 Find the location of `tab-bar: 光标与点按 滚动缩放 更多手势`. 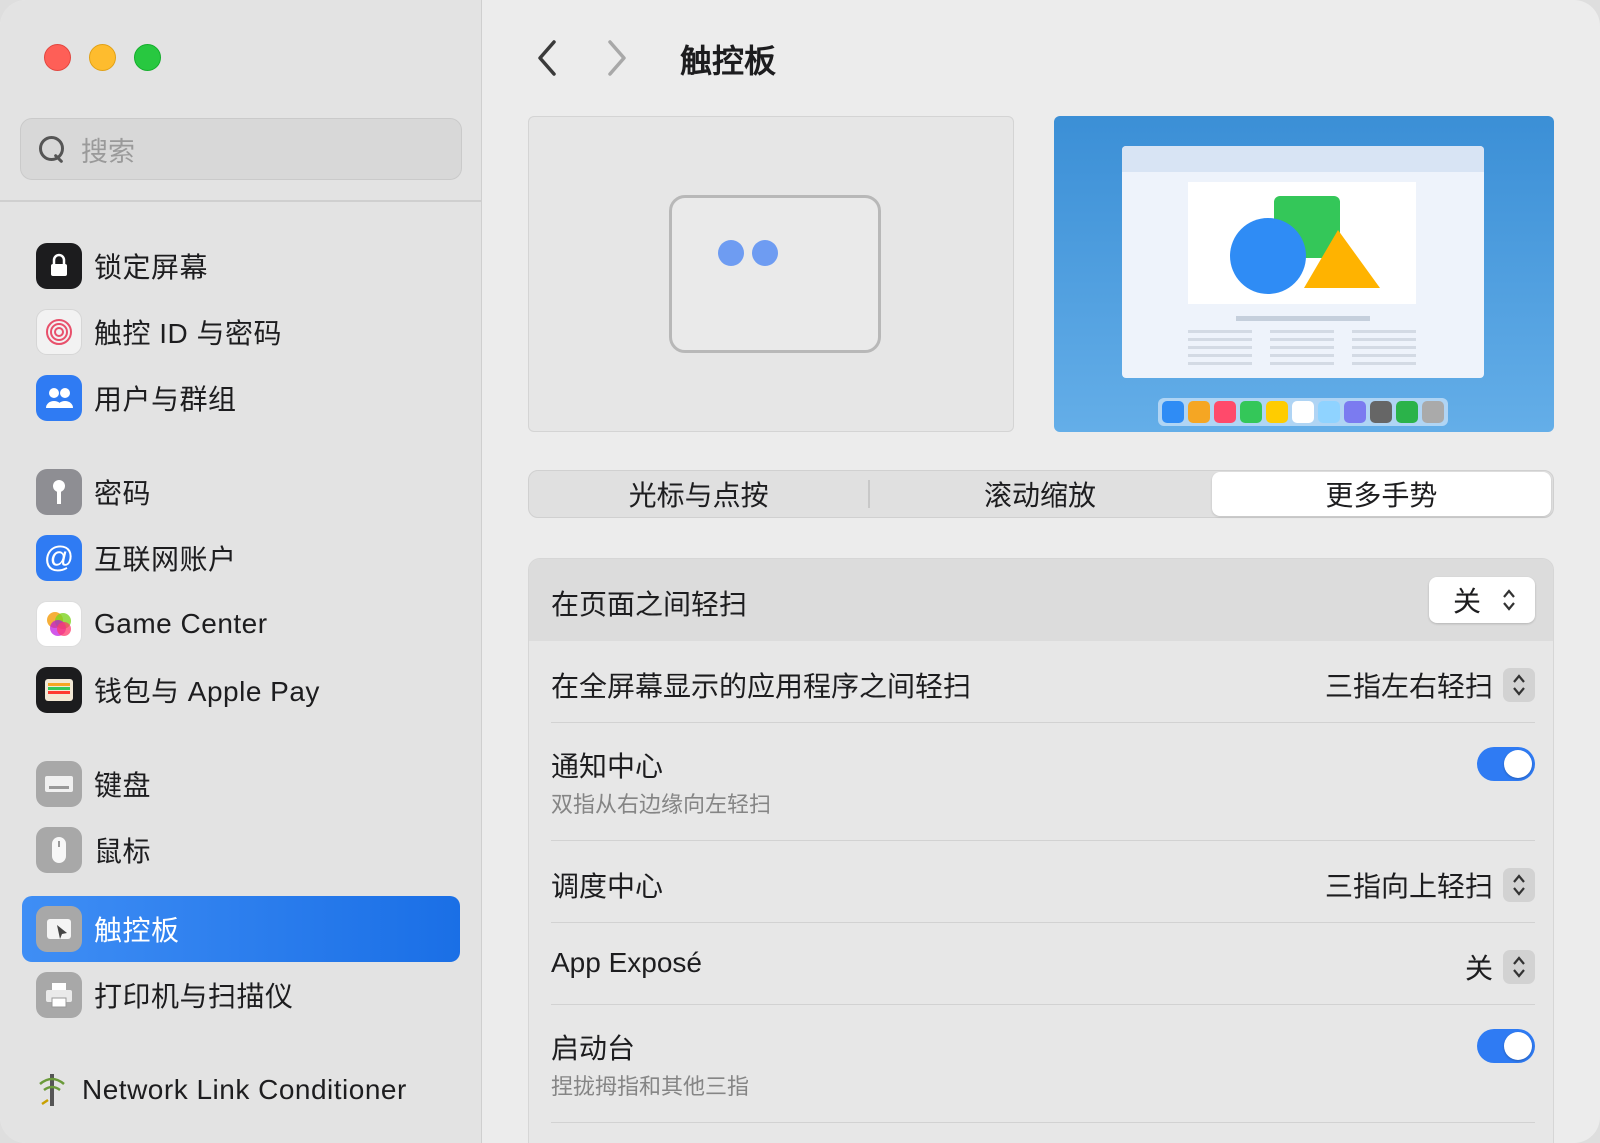

tab-bar: 光标与点按 滚动缩放 更多手势 is located at coordinates (1041, 494).